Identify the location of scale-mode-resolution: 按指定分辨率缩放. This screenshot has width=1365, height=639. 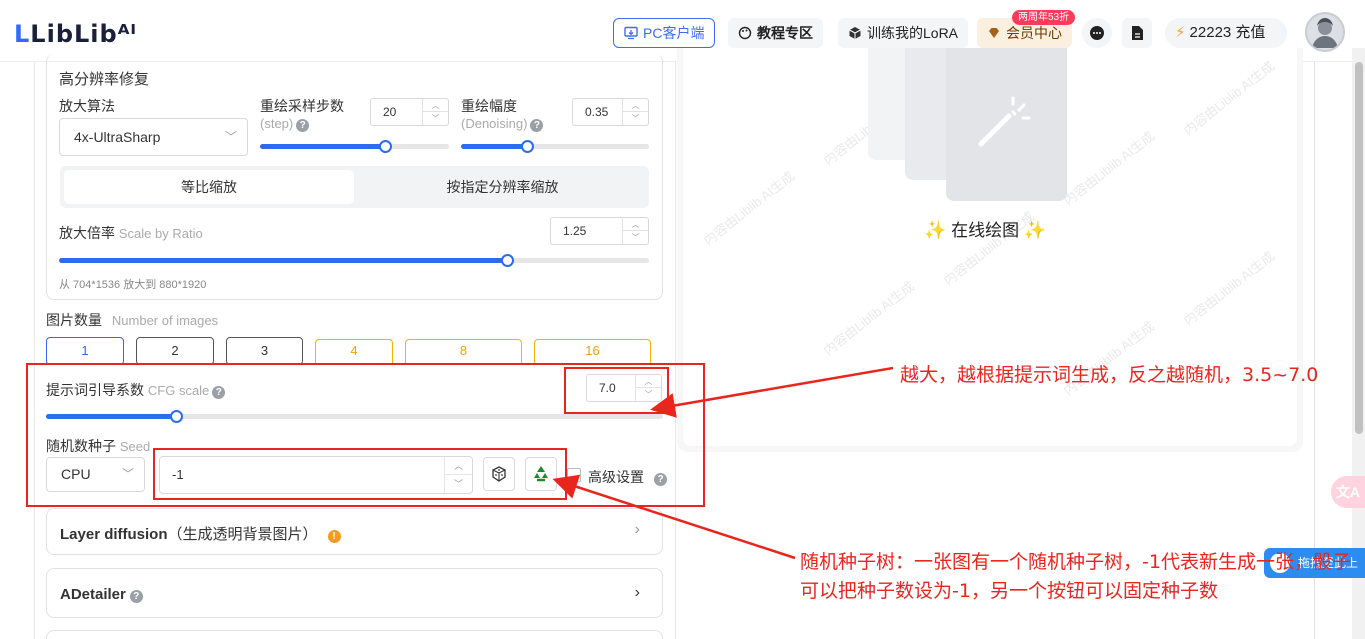
(502, 187).